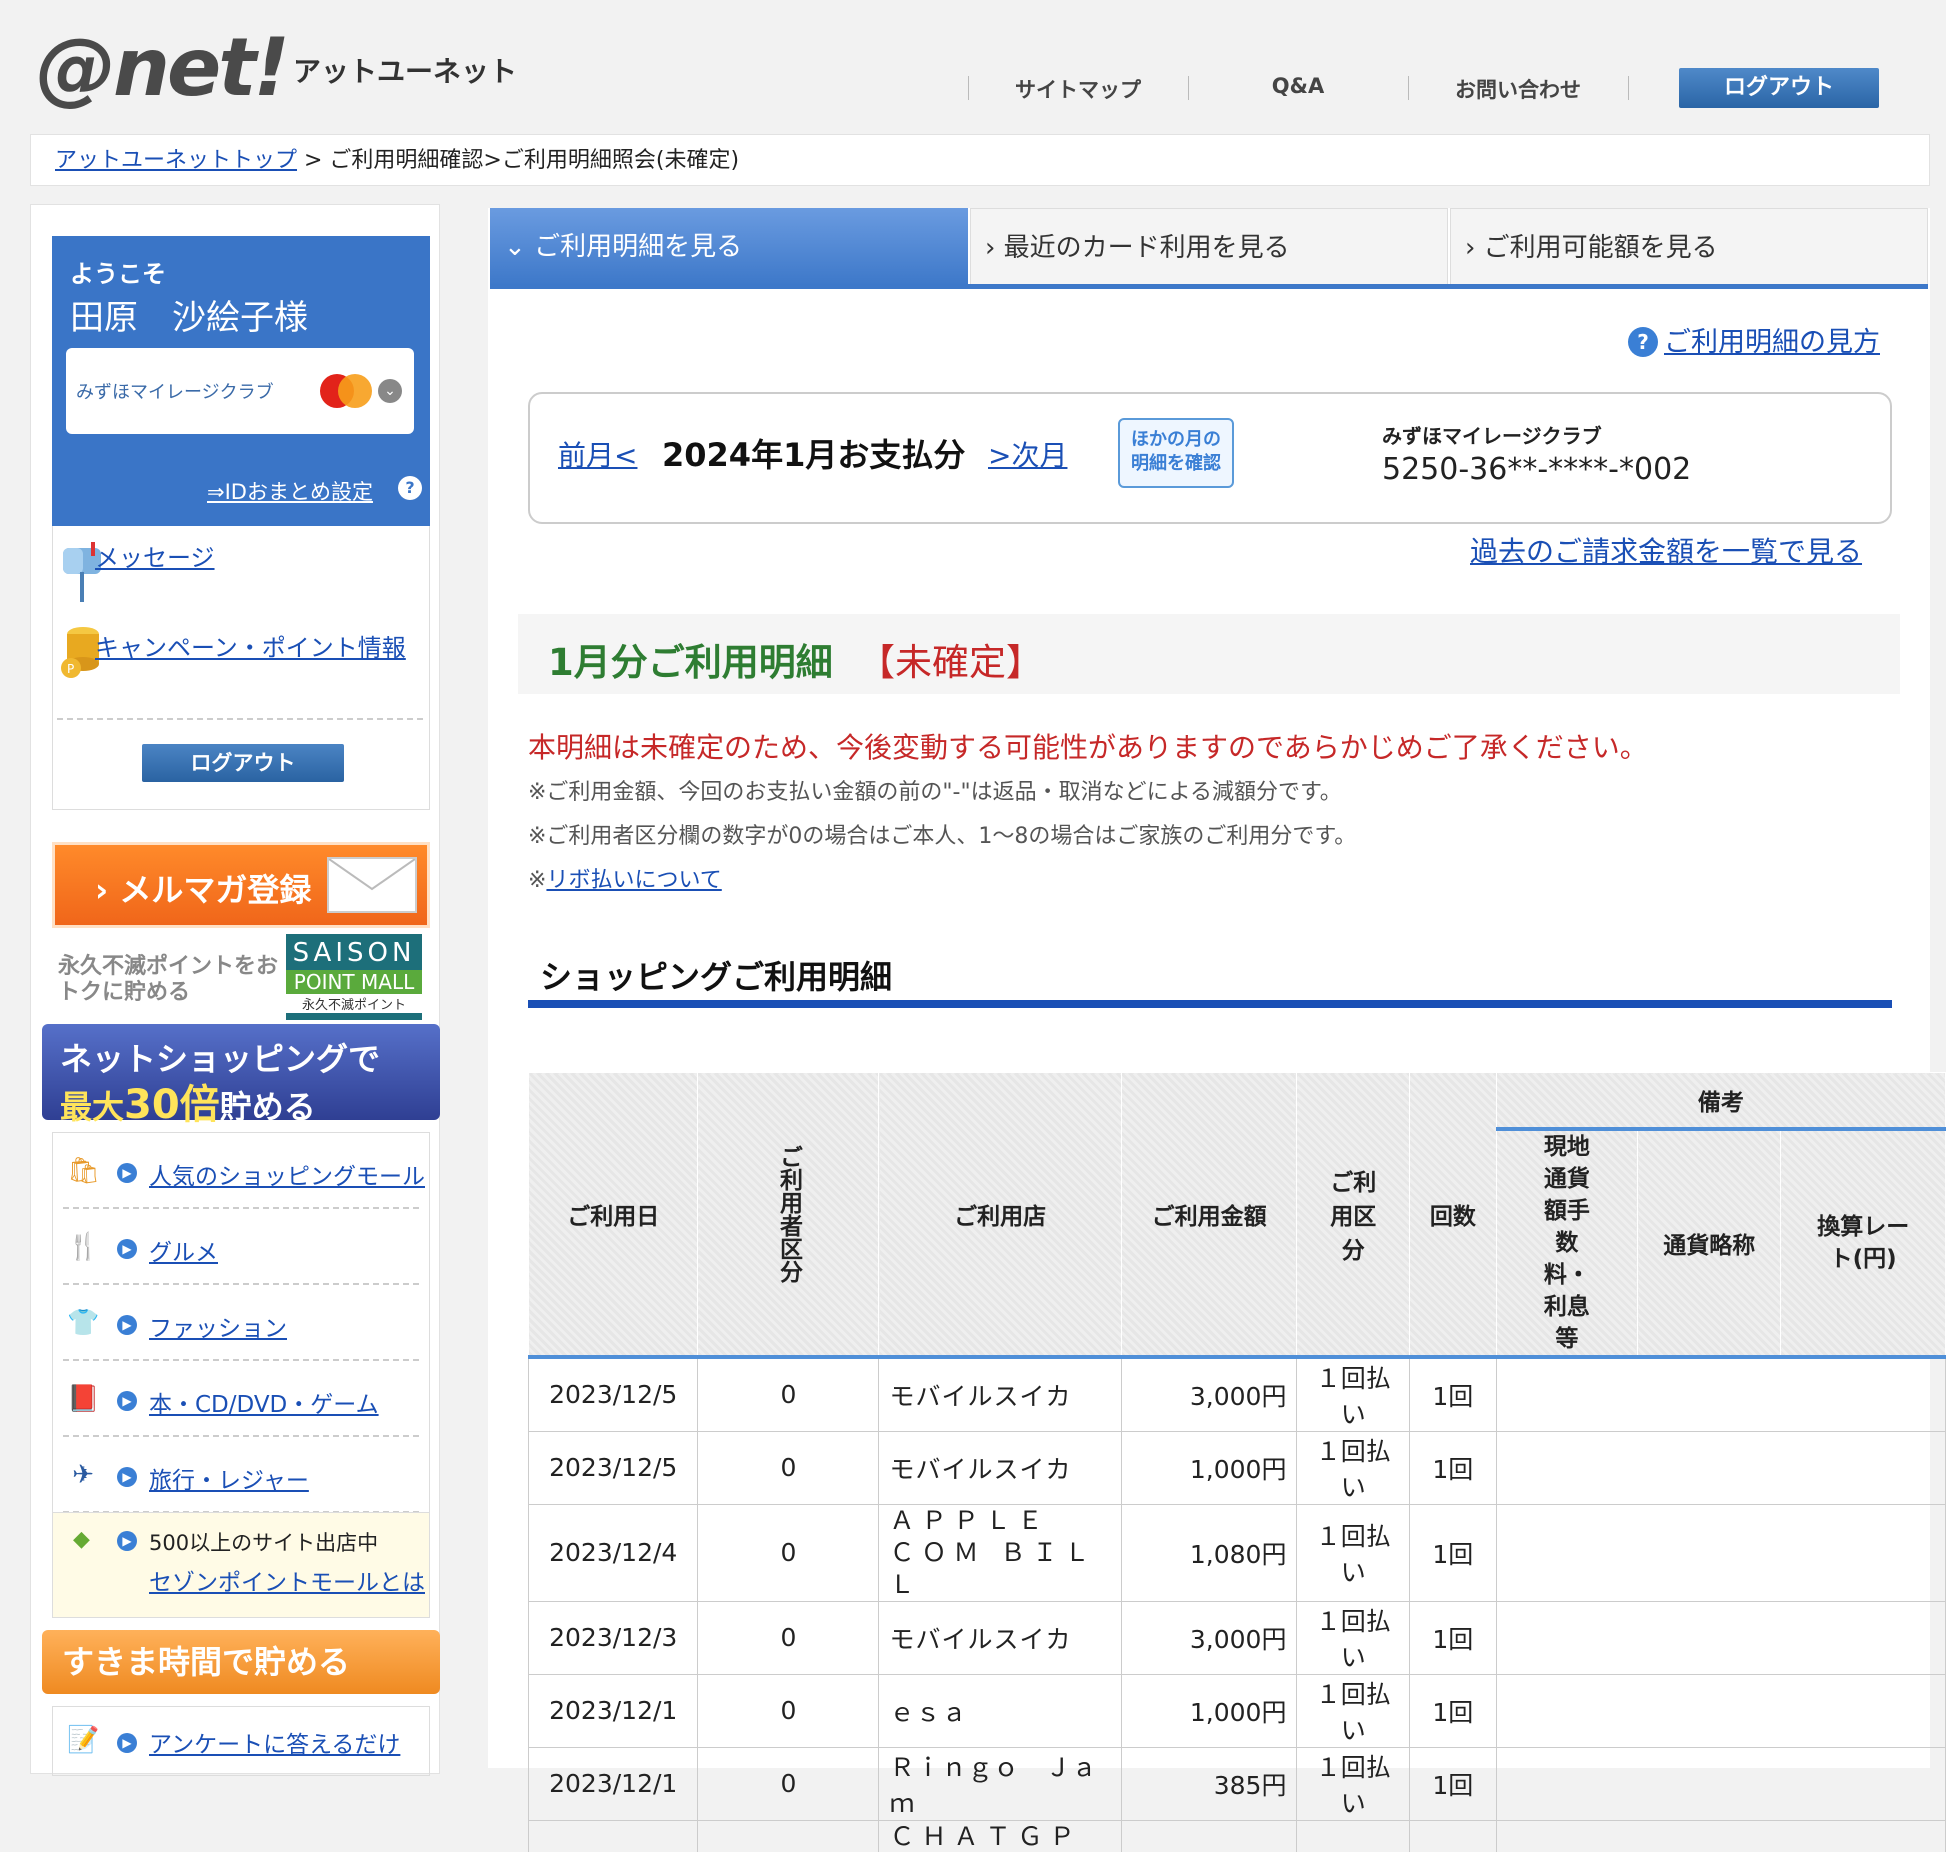 This screenshot has width=1946, height=1852. Describe the element at coordinates (241, 1247) in the screenshot. I see `list-item: 🍴 ▶ グルメ` at that location.